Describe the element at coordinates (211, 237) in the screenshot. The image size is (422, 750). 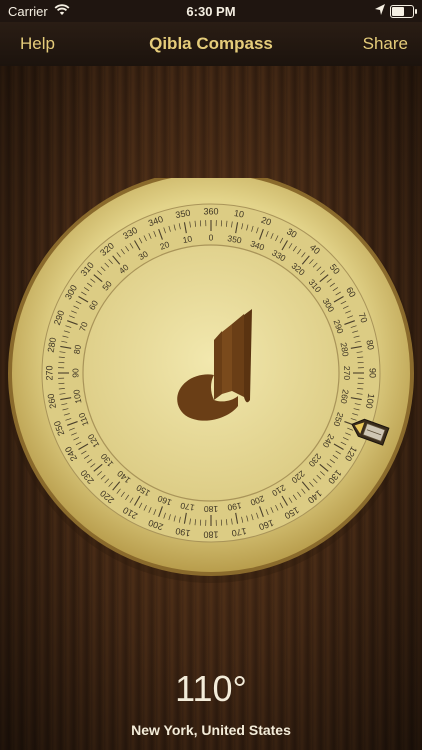
I see `inner-degree-label: 0` at that location.